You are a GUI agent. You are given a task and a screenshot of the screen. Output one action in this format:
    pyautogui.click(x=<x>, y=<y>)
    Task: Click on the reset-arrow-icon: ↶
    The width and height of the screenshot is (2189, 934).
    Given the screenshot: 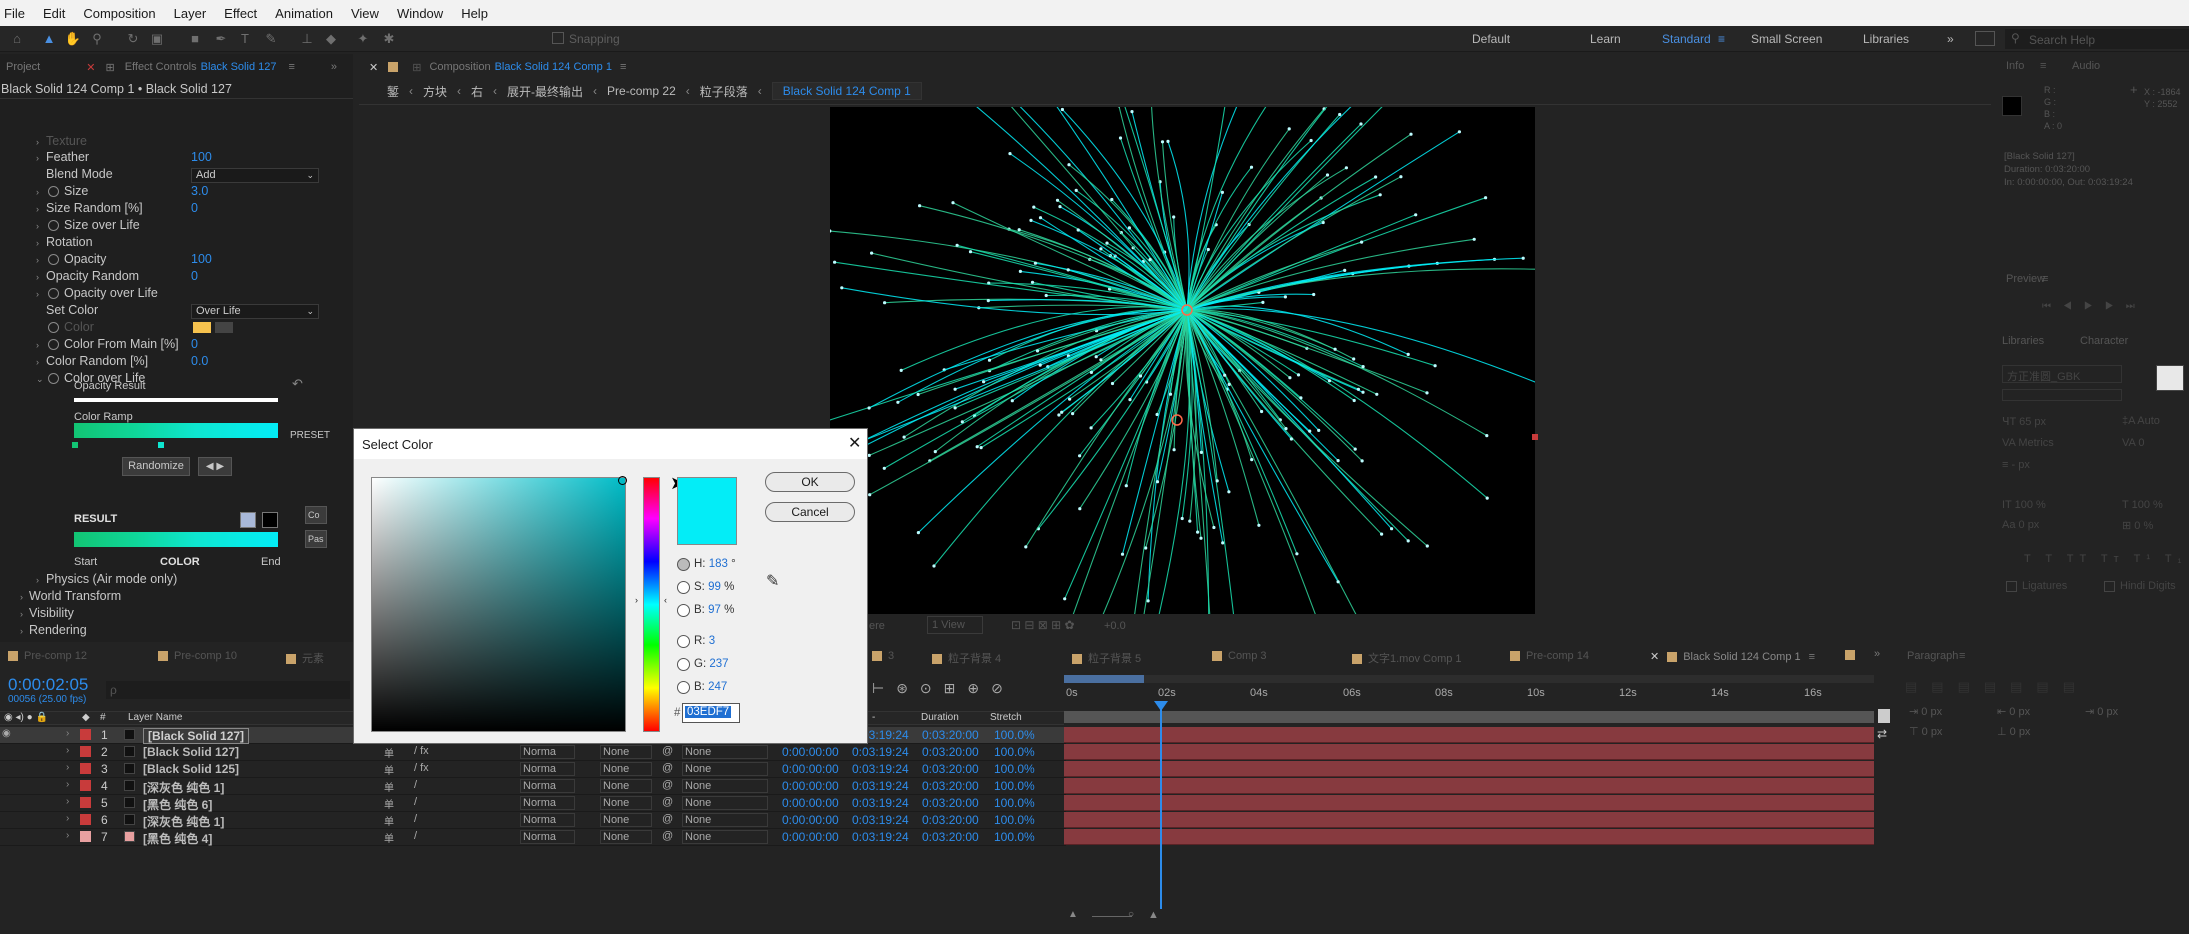 What is the action you would take?
    pyautogui.click(x=297, y=384)
    